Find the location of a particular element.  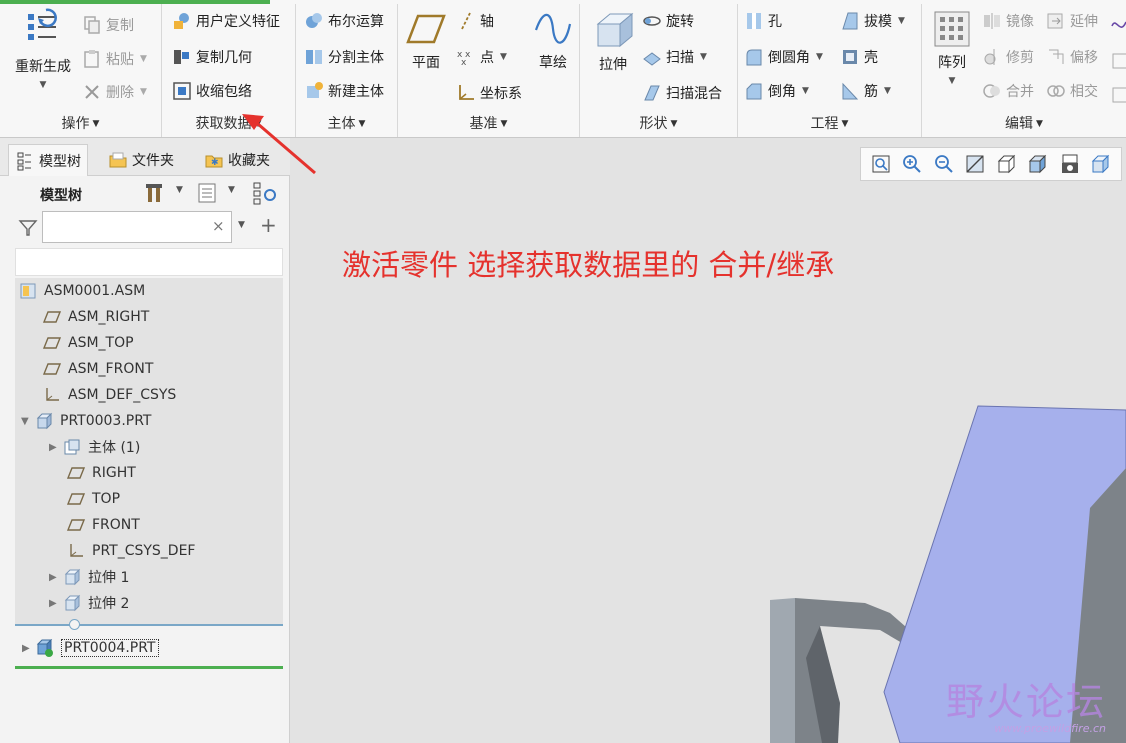

search-options-dropdown-icon: ▼ is located at coordinates (241, 225).